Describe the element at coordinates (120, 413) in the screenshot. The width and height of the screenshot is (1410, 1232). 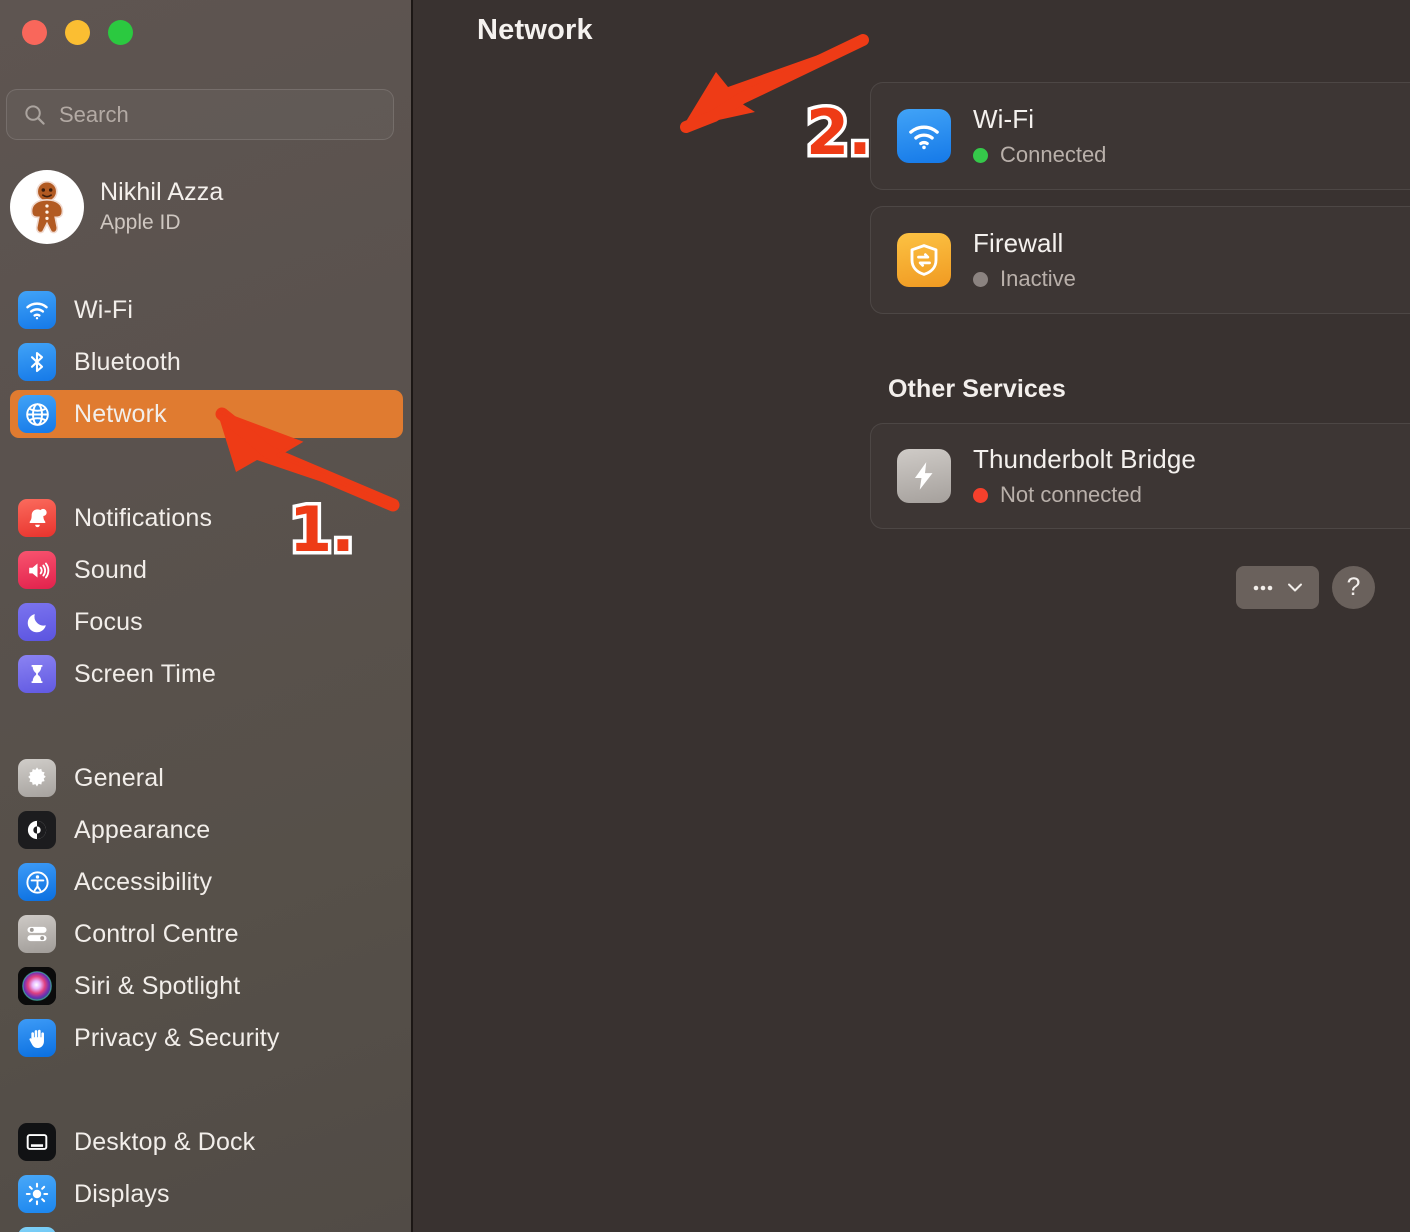
I see `sidebar-item-label: Network` at that location.